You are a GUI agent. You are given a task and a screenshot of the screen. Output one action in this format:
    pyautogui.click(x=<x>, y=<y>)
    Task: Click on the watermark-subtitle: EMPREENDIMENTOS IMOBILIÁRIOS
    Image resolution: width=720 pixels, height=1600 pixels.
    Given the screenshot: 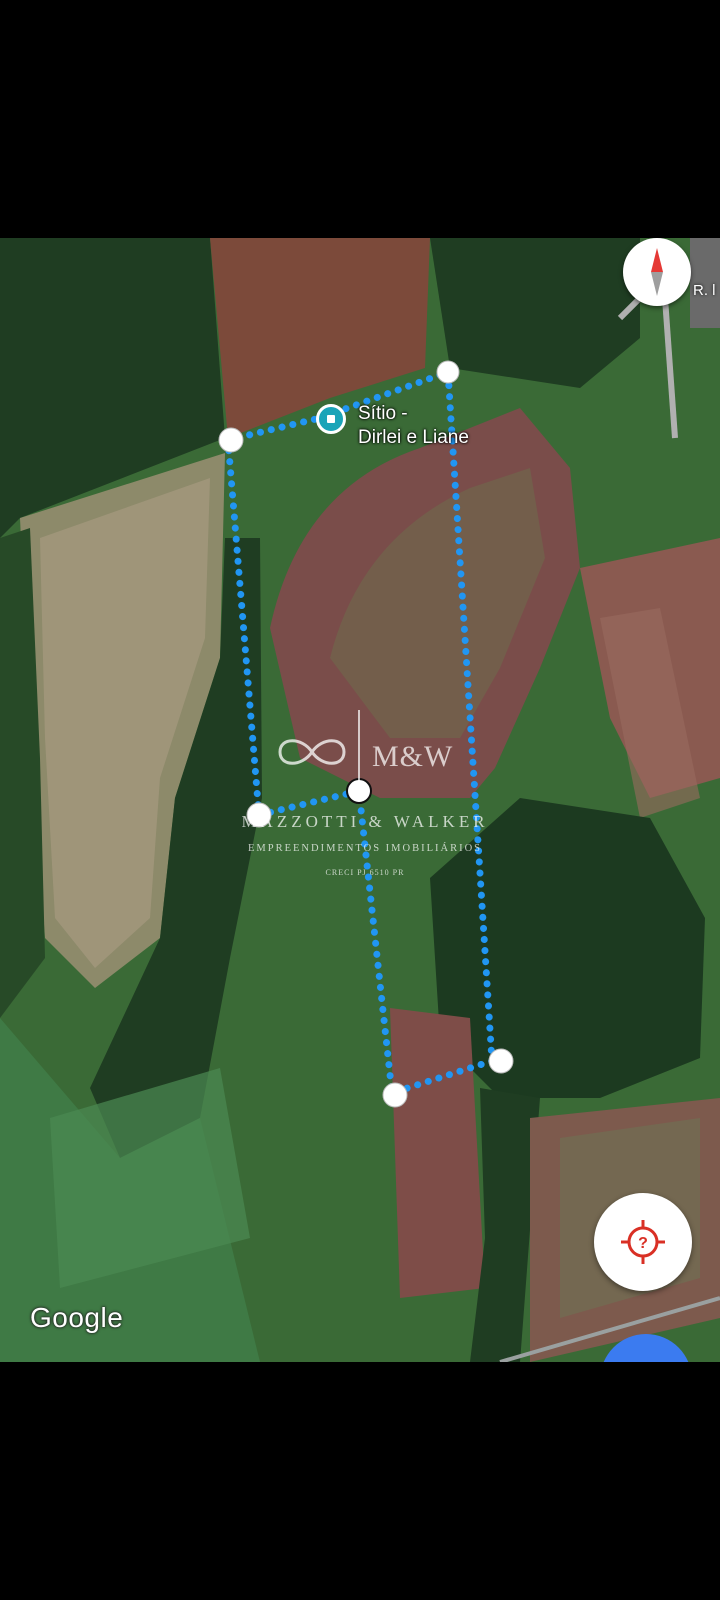 What is the action you would take?
    pyautogui.click(x=365, y=848)
    